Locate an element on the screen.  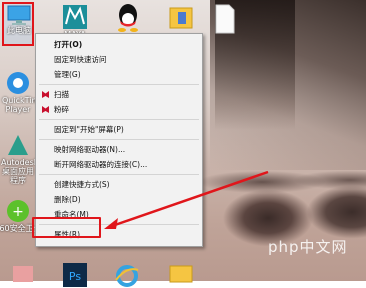
ie-shortcut is located at coordinates (127, 275).